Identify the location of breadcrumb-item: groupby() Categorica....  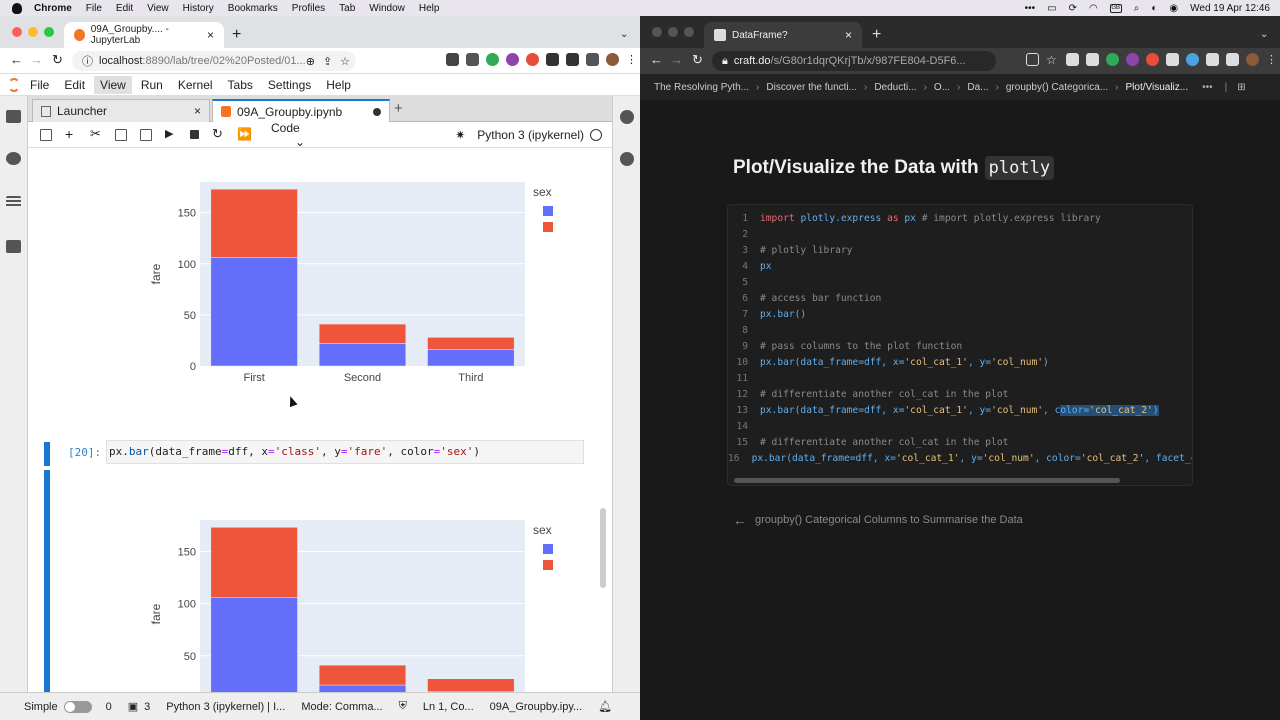
(1057, 87).